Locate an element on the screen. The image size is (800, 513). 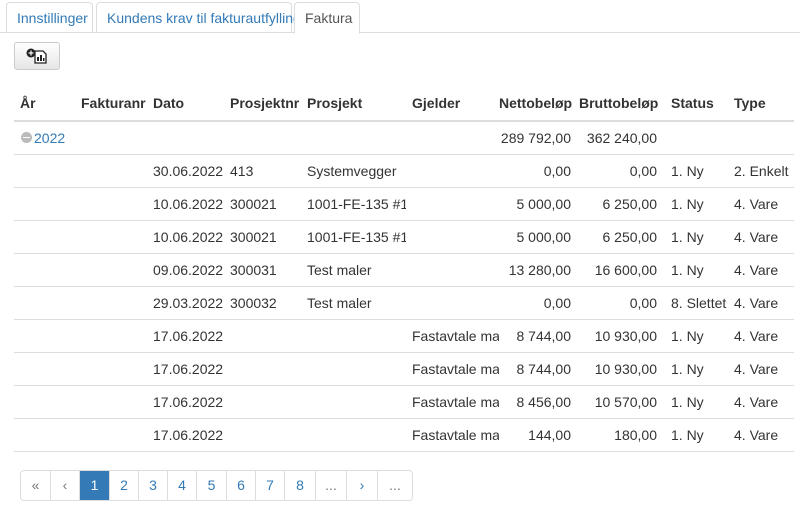
column-header-gjelder: Gjelder is located at coordinates (452, 103).